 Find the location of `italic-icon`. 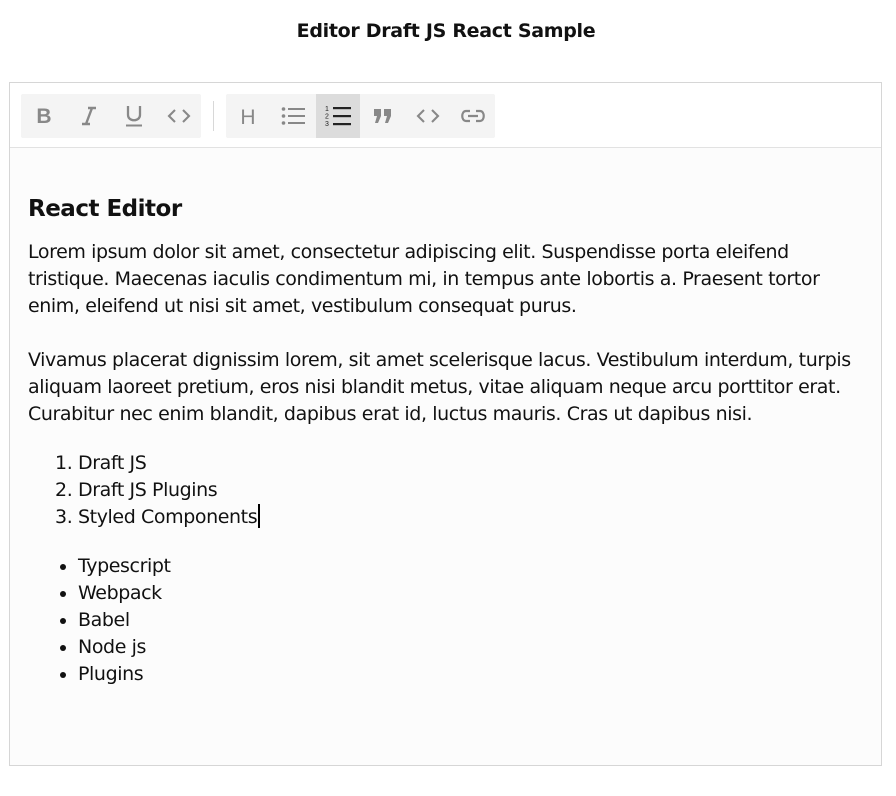

italic-icon is located at coordinates (88, 116).